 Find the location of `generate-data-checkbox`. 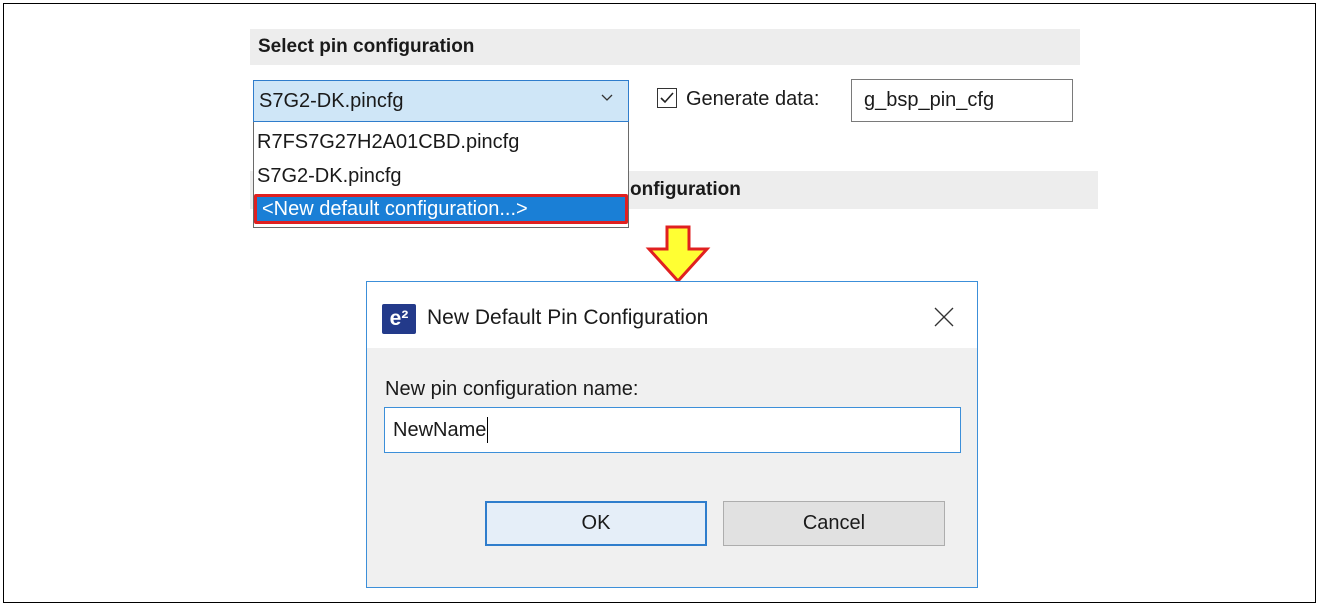

generate-data-checkbox is located at coordinates (667, 98).